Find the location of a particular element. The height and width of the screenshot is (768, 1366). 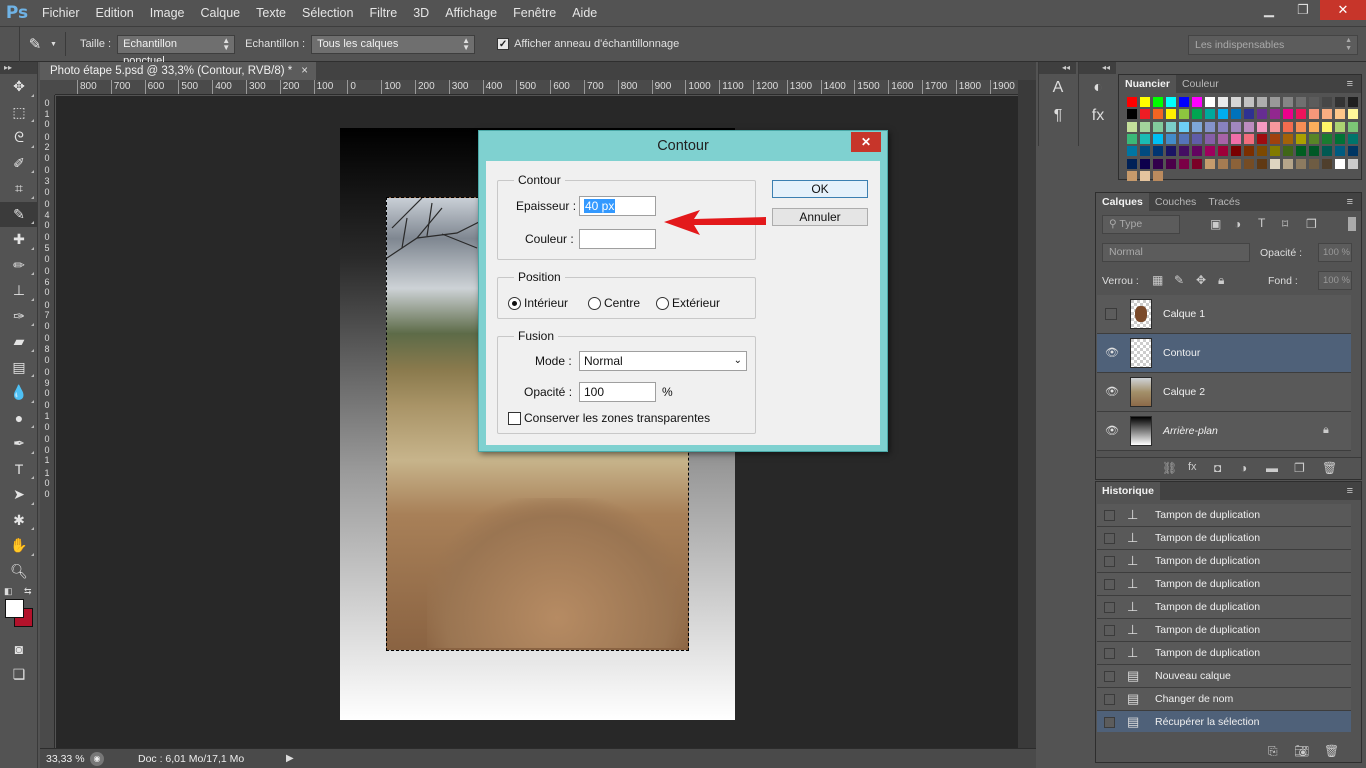

link-layers-icon: ⛓ is located at coordinates (1169, 468).